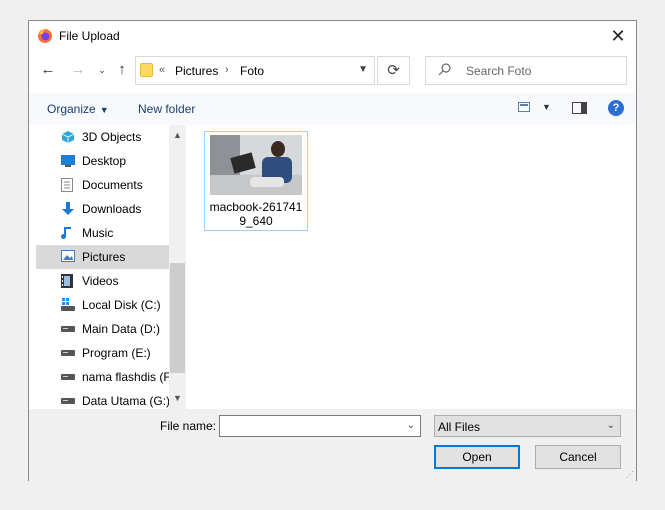 This screenshot has height=510, width=665. Describe the element at coordinates (162, 70) in the screenshot. I see `overflow-chevron: «` at that location.